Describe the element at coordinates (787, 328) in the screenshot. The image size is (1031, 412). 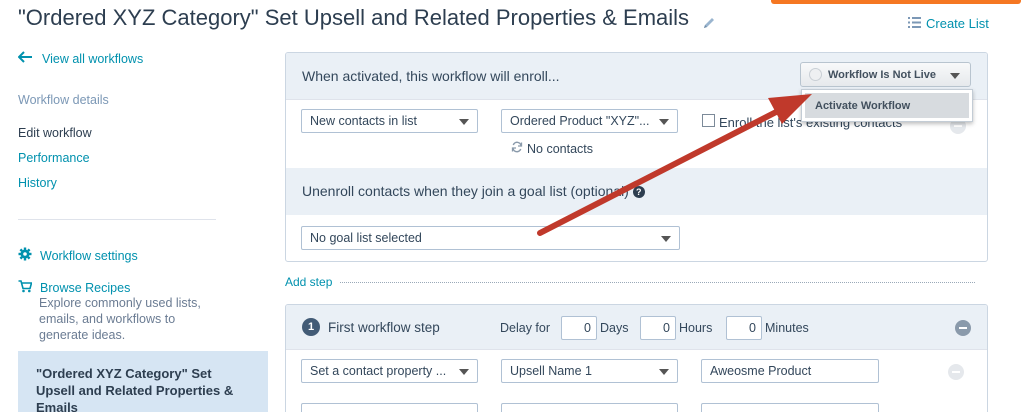
I see `minutes-label: Minutes` at that location.